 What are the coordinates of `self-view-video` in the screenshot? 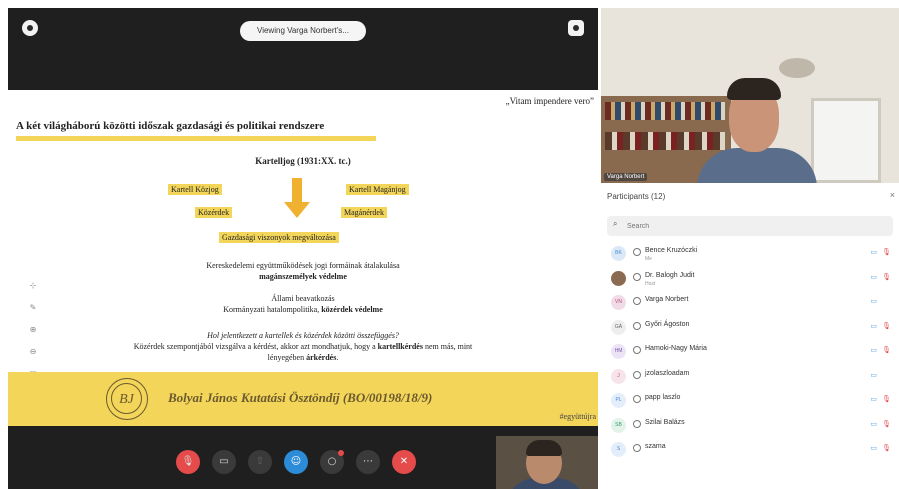 It's located at (547, 462).